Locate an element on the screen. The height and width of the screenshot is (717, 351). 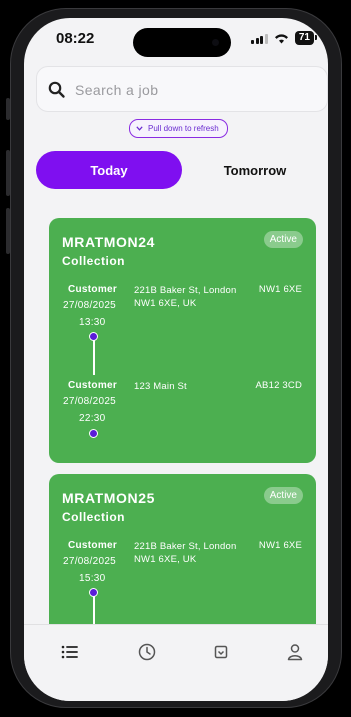
stop-time: 13:30 is located at coordinates (92, 322).